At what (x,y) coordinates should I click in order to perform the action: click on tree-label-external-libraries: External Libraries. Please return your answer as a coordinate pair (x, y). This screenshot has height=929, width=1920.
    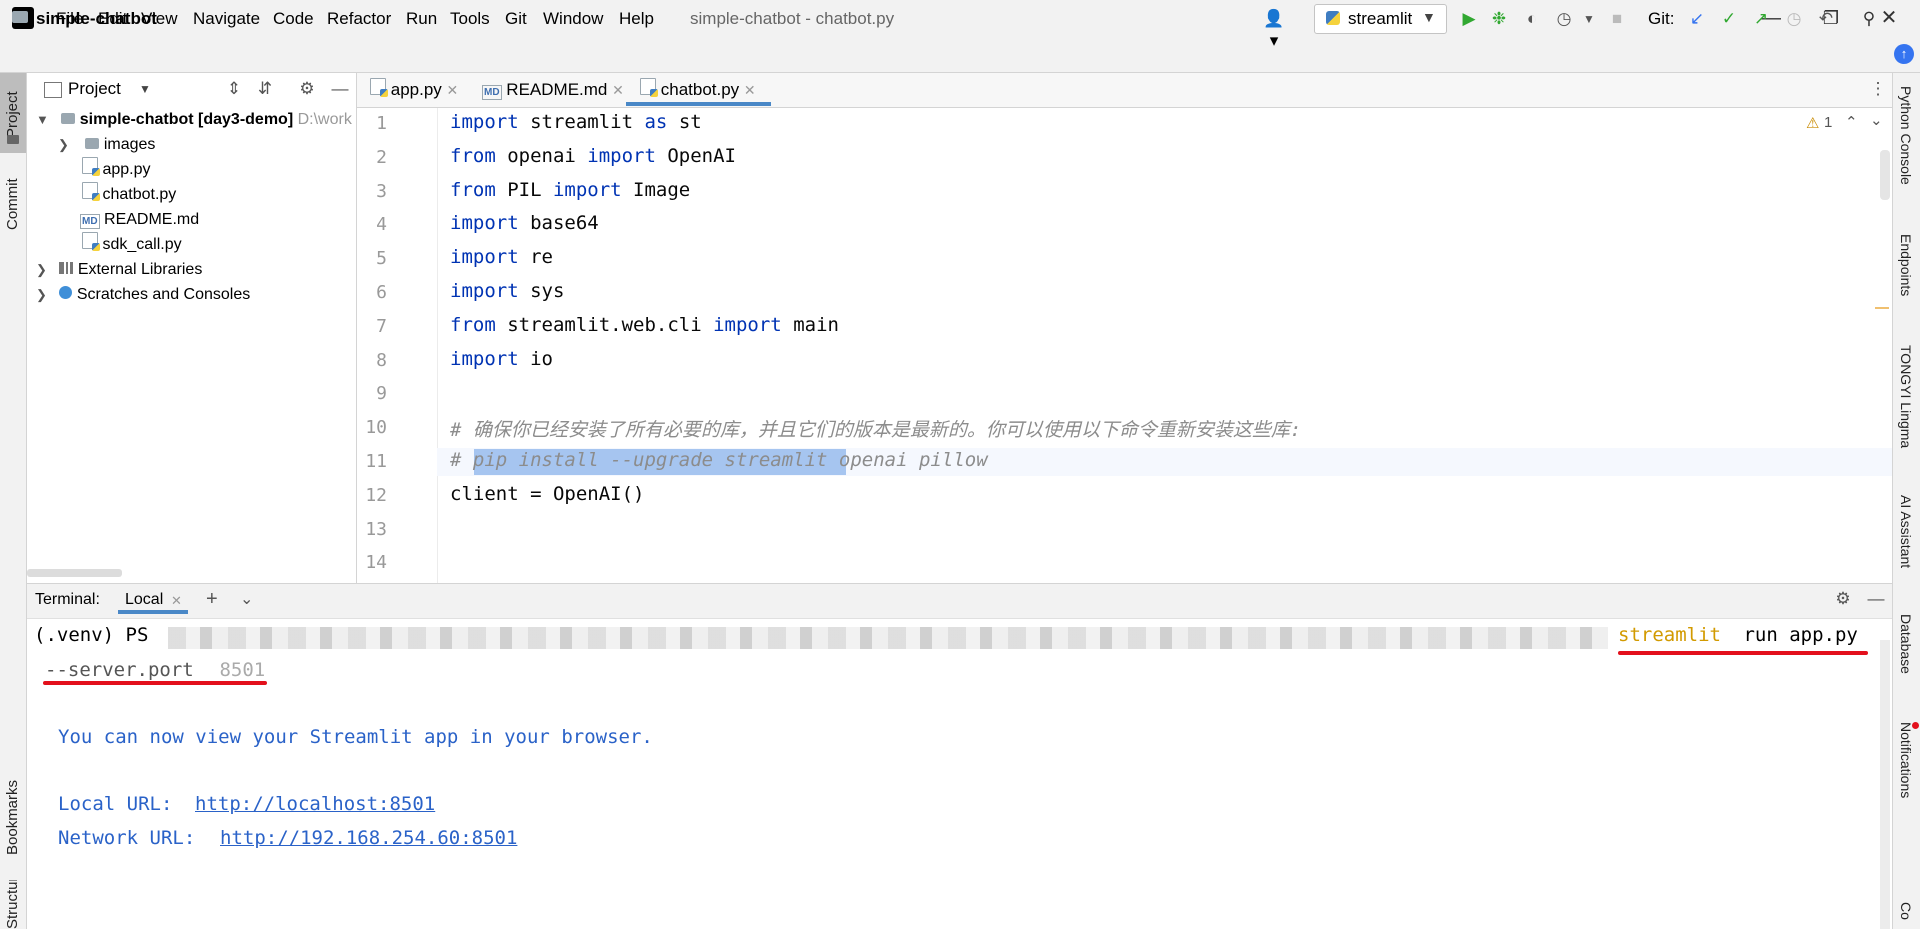
    Looking at the image, I should click on (140, 269).